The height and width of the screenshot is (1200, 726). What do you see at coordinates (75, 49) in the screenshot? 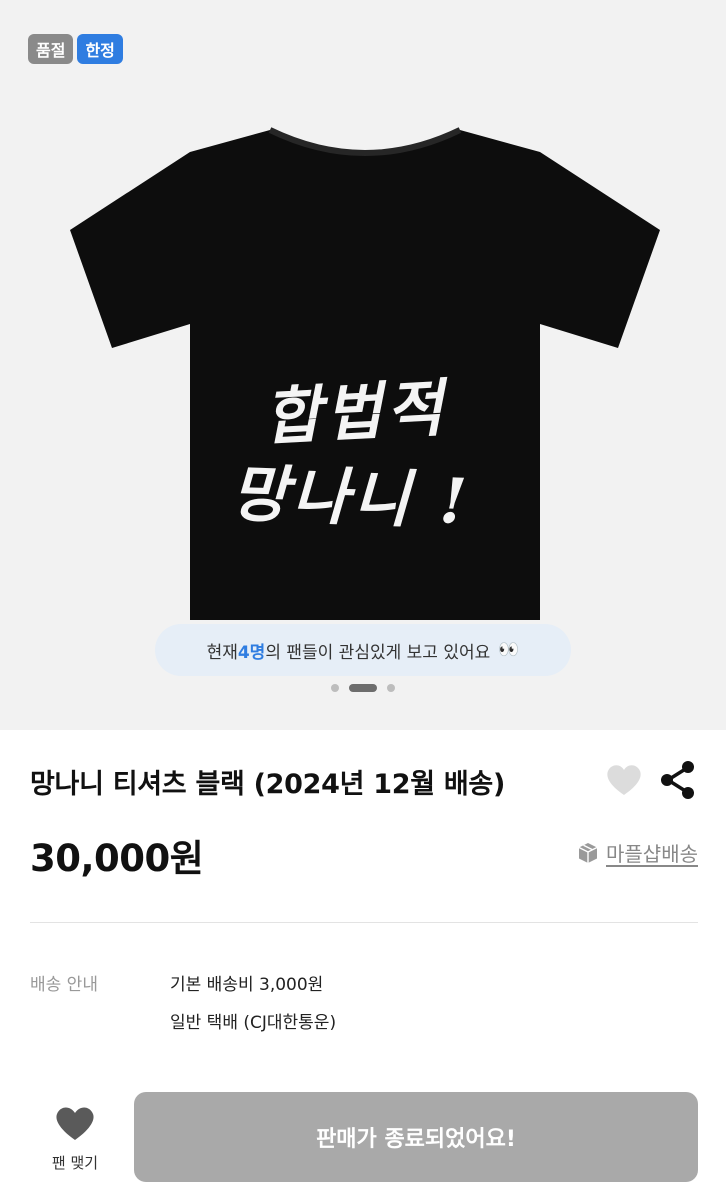
I see `product-badges: 품절 한정` at bounding box center [75, 49].